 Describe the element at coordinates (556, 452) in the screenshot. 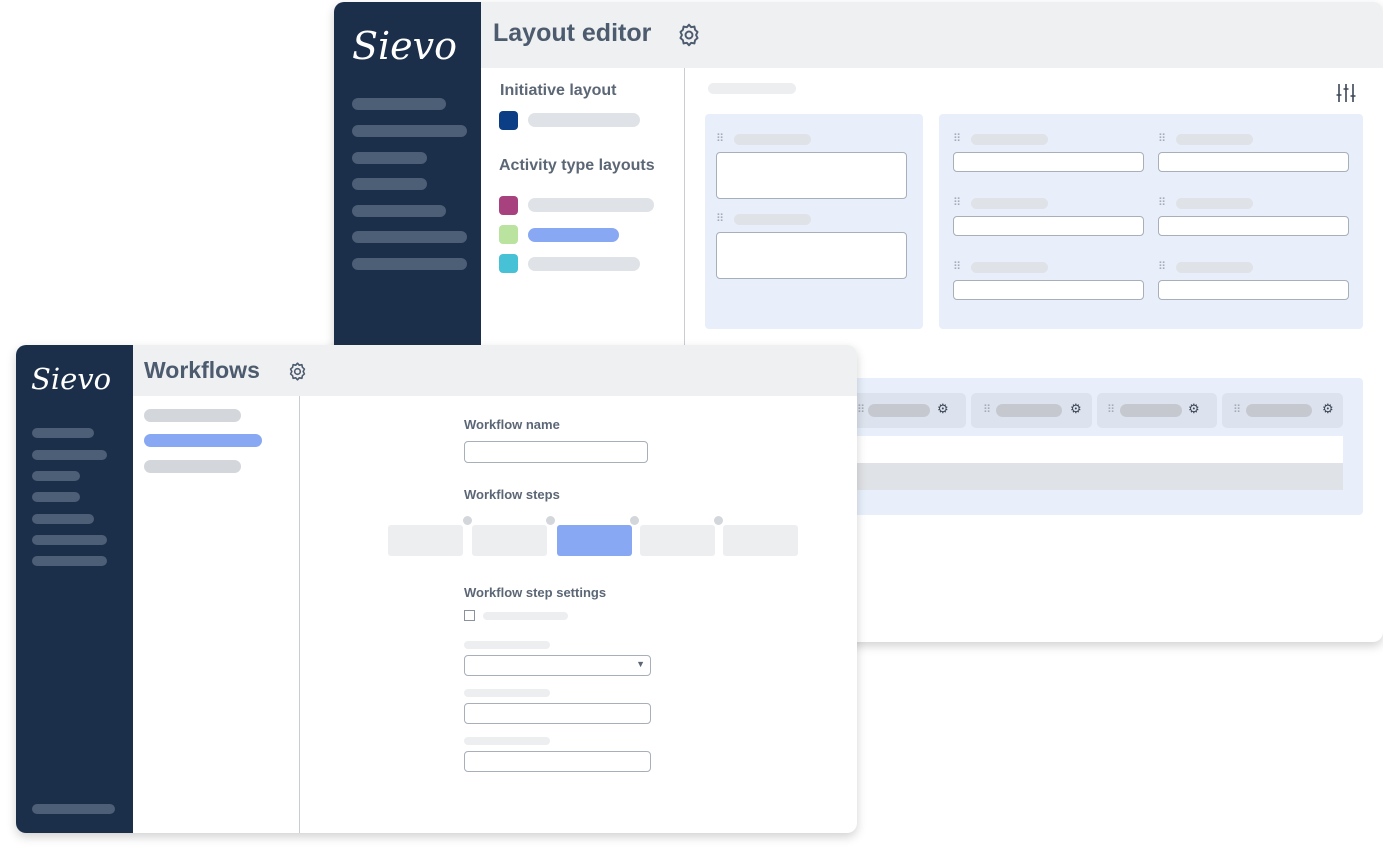

I see `workflow-name-input` at that location.